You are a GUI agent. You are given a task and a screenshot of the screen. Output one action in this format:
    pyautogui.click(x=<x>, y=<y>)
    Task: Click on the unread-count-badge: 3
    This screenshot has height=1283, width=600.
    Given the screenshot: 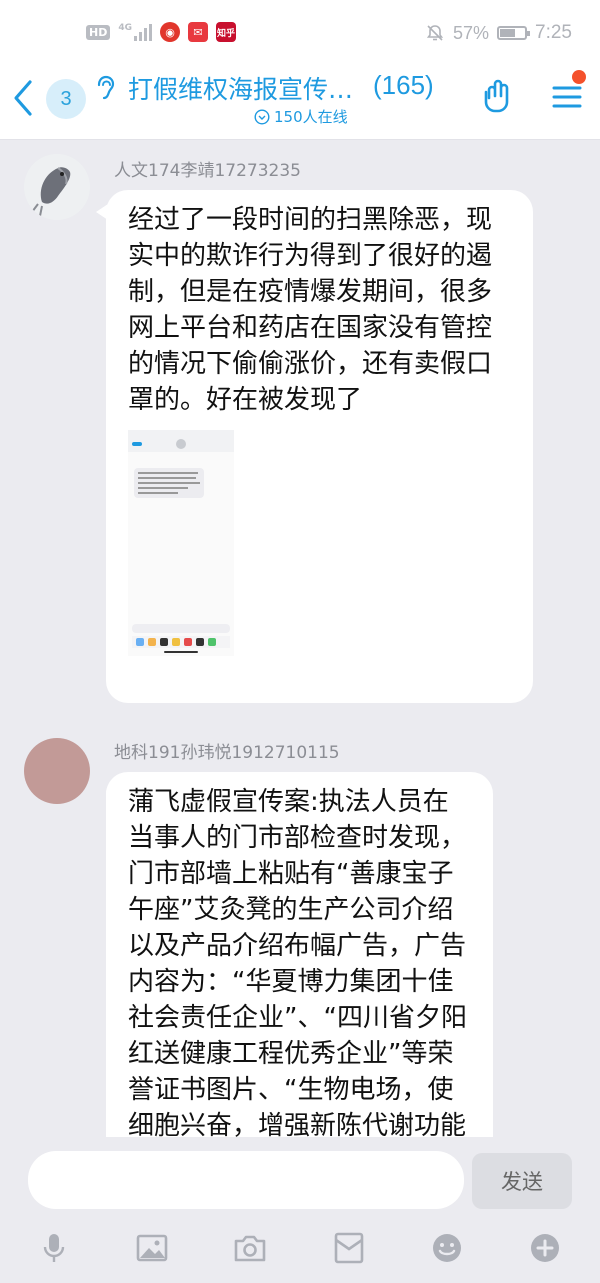 What is the action you would take?
    pyautogui.click(x=66, y=99)
    